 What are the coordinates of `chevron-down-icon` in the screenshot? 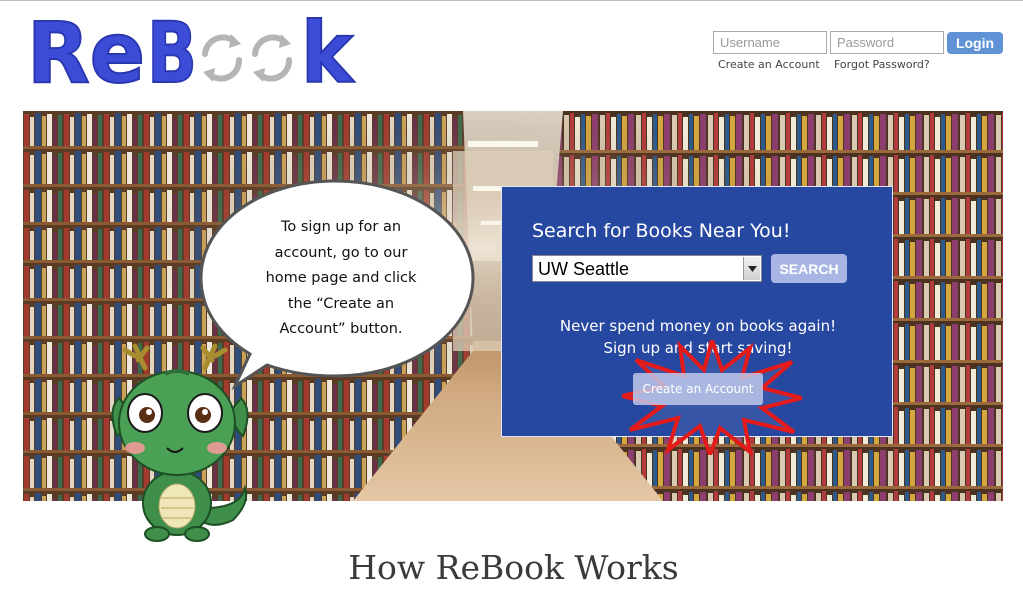 It's located at (751, 268).